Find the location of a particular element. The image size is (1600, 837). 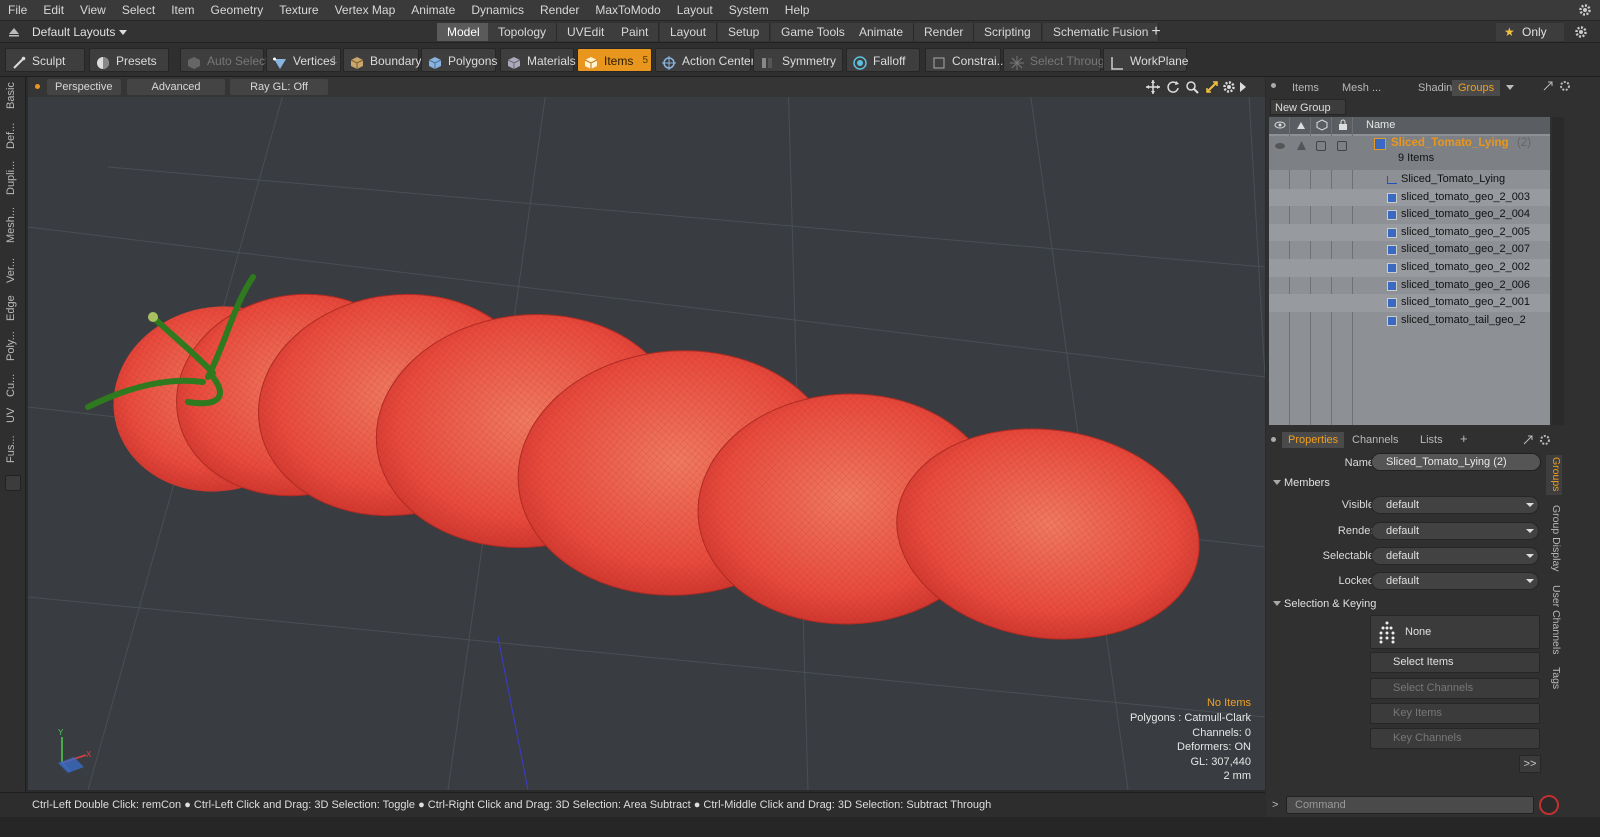

panel-maximize-icon is located at coordinates (1548, 86).